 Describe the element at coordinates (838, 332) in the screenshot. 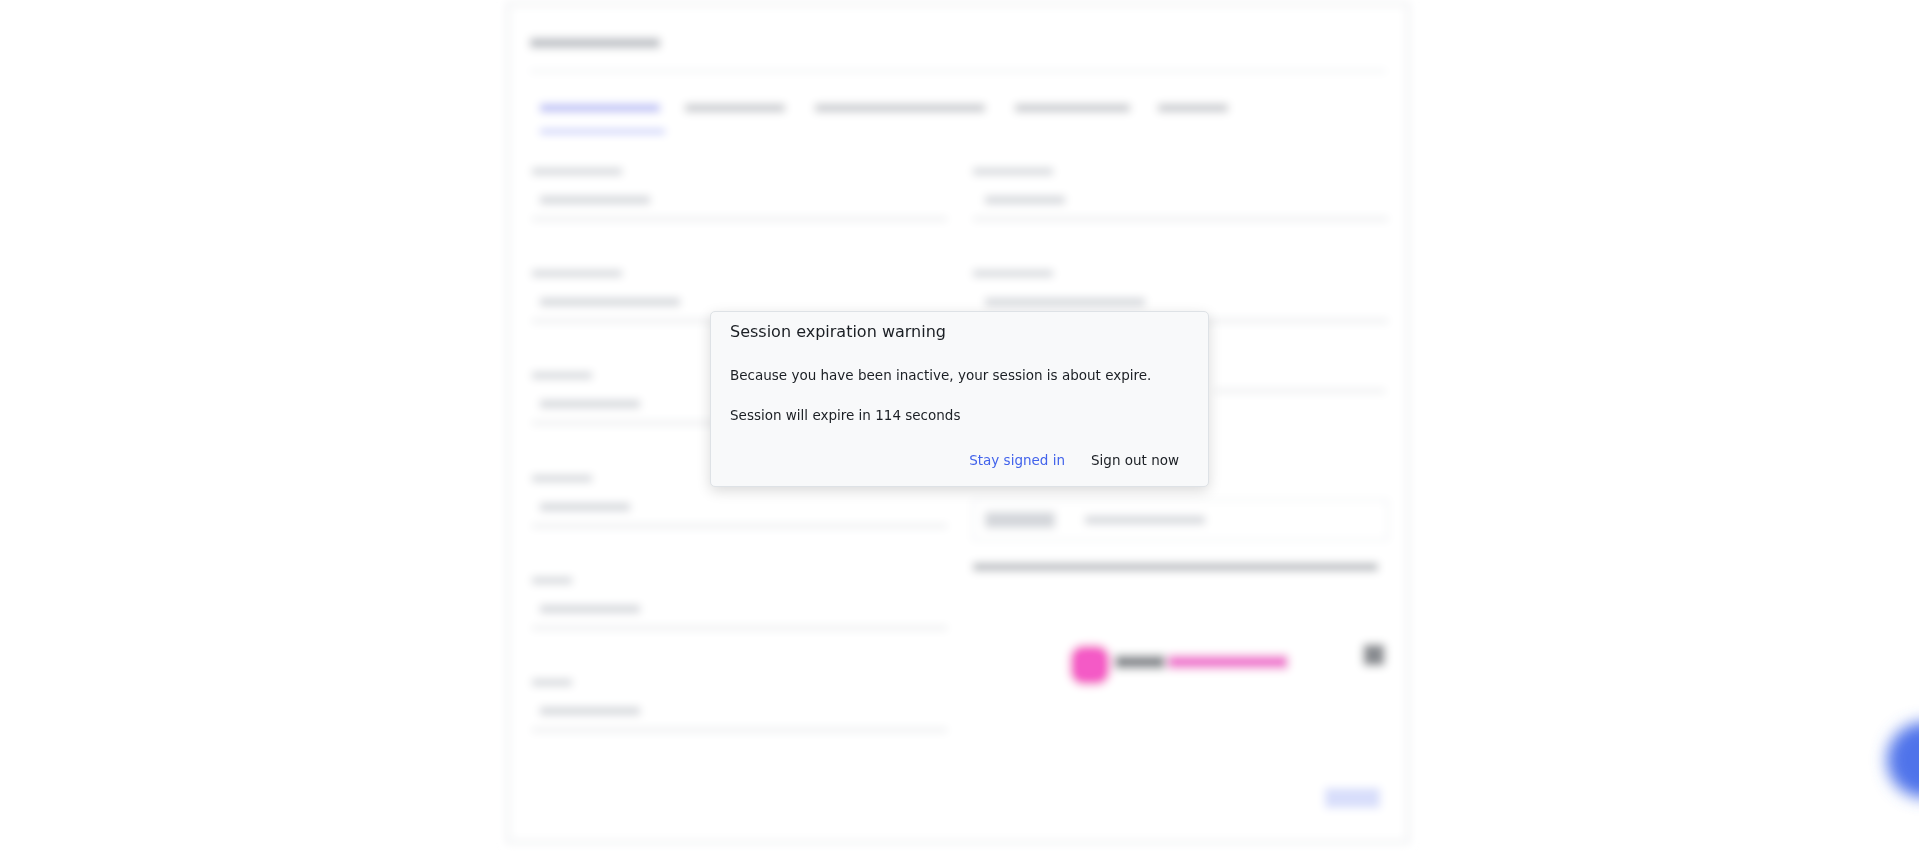

I see `dialog-title: Session expiration warning` at that location.